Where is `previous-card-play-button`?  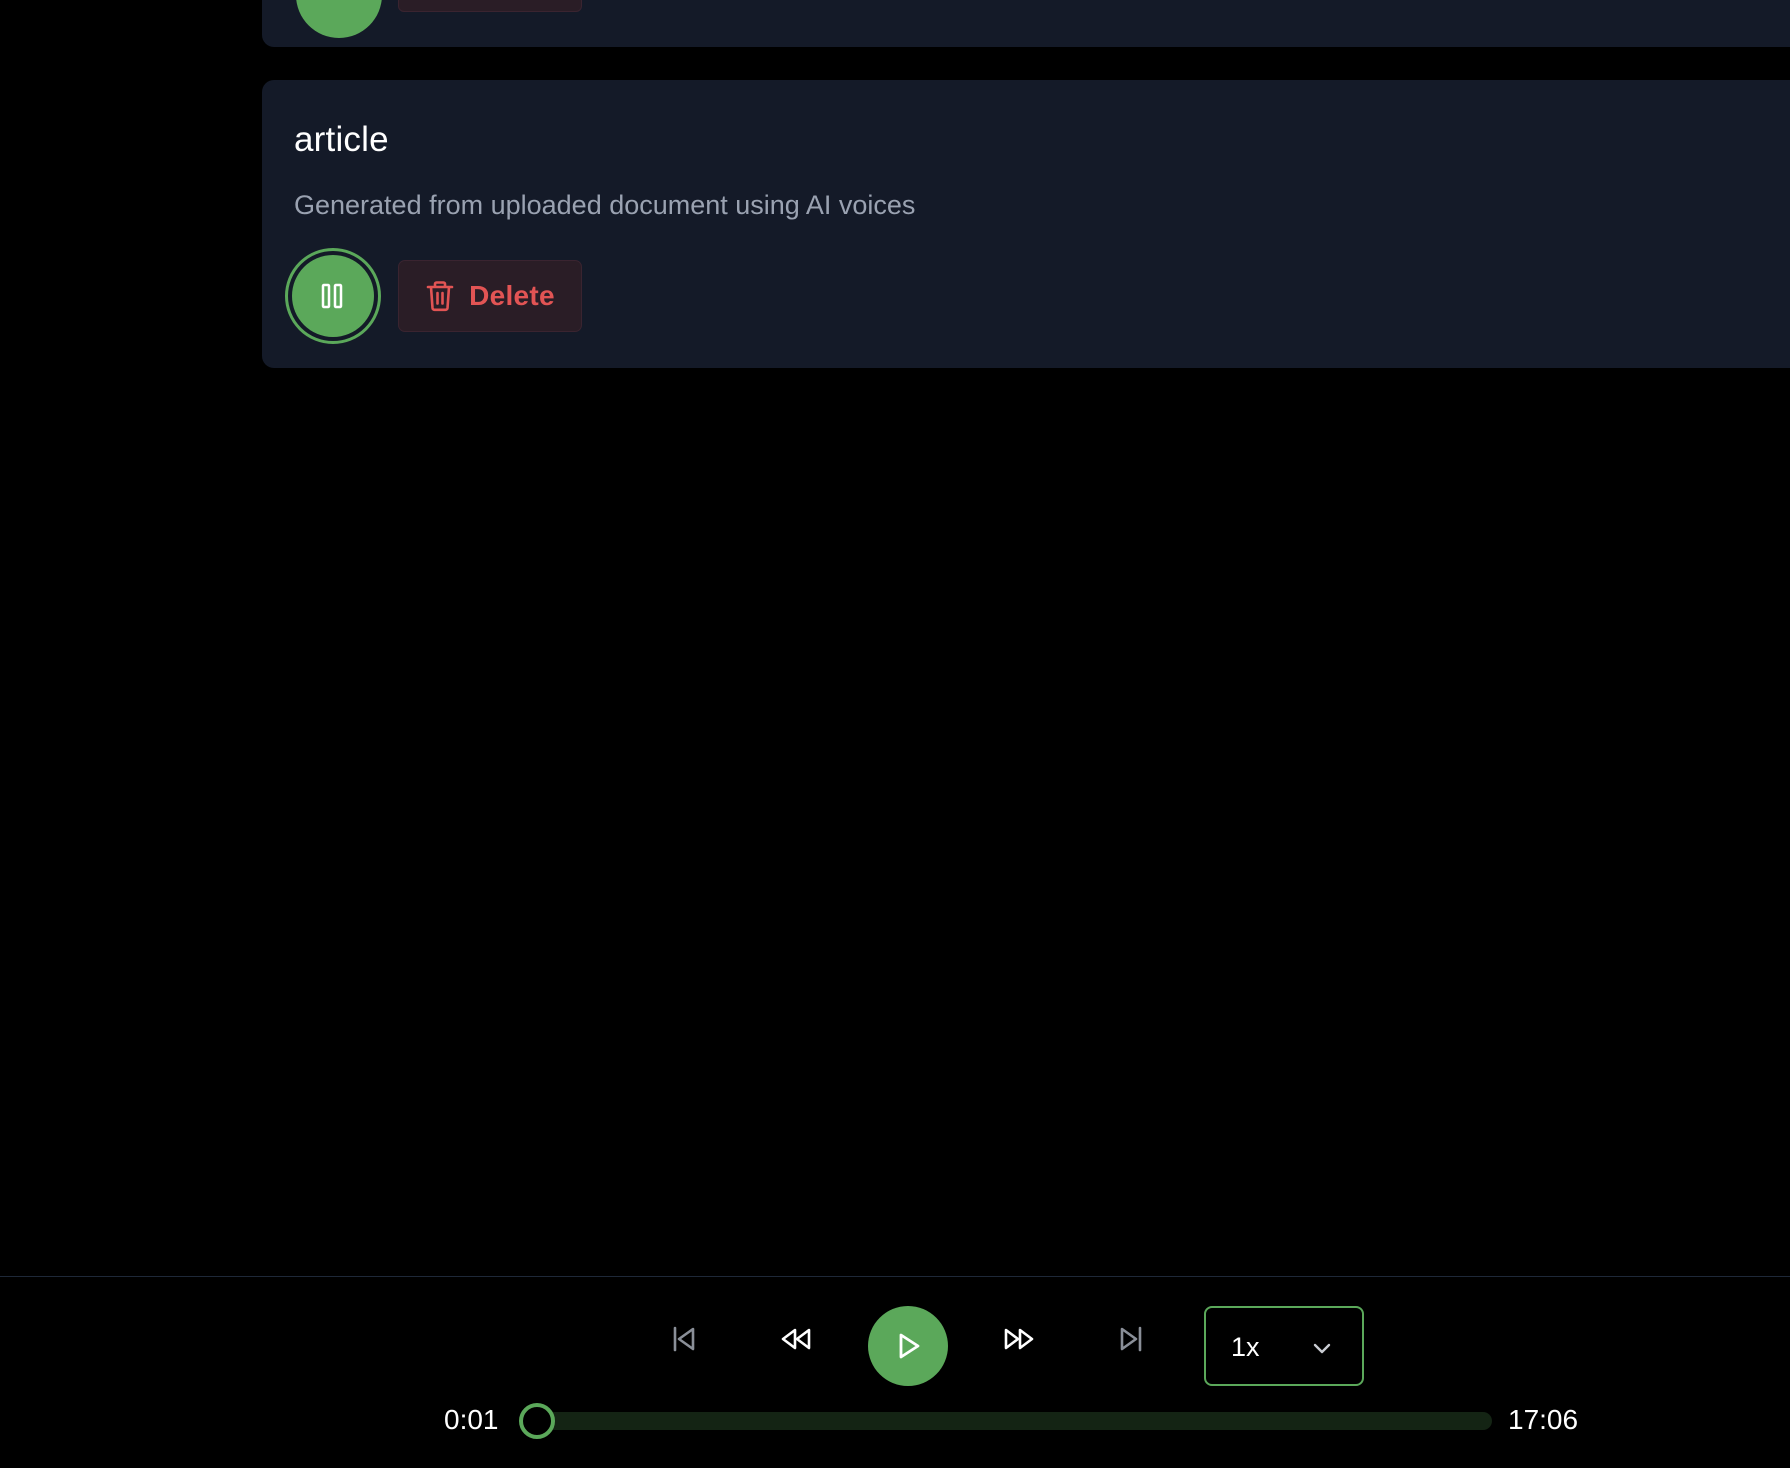
previous-card-play-button is located at coordinates (339, 19).